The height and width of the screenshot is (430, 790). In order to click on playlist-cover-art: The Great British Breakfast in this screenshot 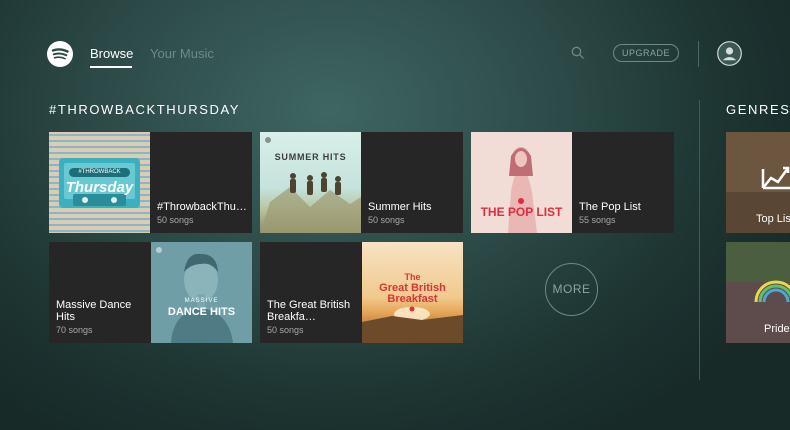, I will do `click(412, 292)`.